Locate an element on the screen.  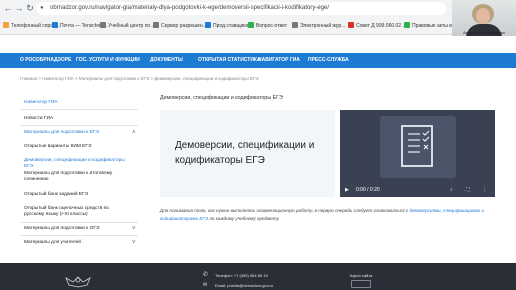
video-controls: ▶ 0:00 / 0:20 ♪ ⛶ ⋮ is located at coordinates (417, 190).